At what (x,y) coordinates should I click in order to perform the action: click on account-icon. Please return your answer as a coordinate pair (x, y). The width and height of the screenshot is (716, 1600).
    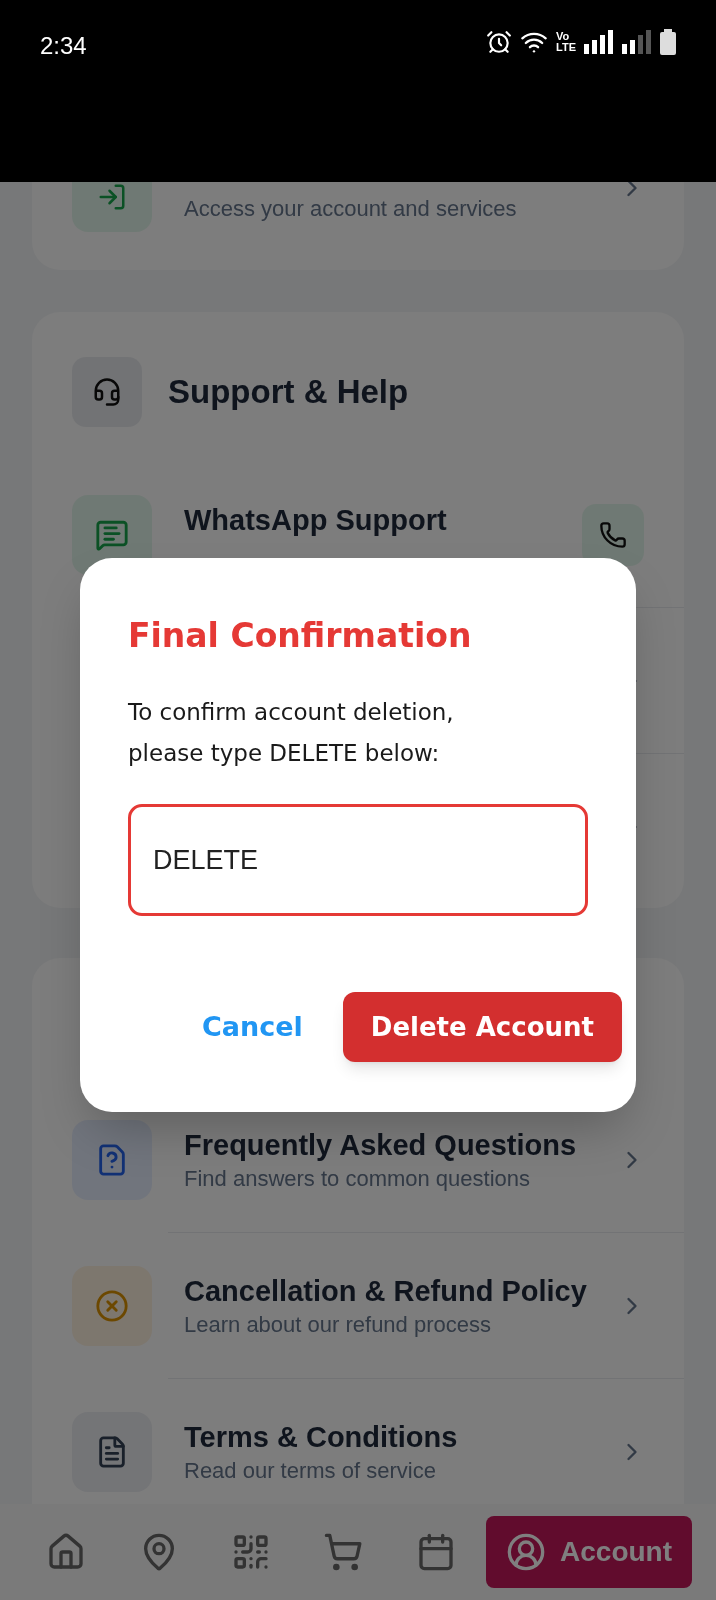
    Looking at the image, I should click on (526, 1552).